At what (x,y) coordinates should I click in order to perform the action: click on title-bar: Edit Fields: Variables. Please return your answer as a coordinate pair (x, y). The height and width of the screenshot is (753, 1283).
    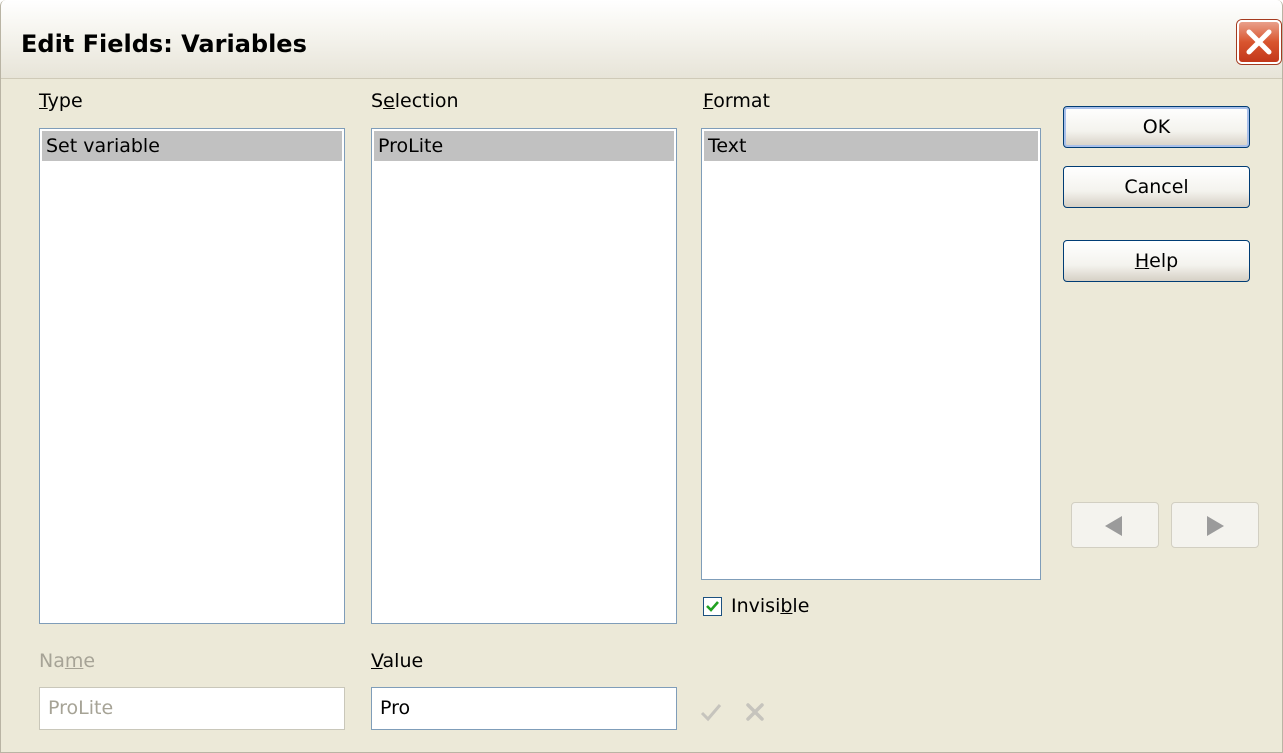
    Looking at the image, I should click on (641, 39).